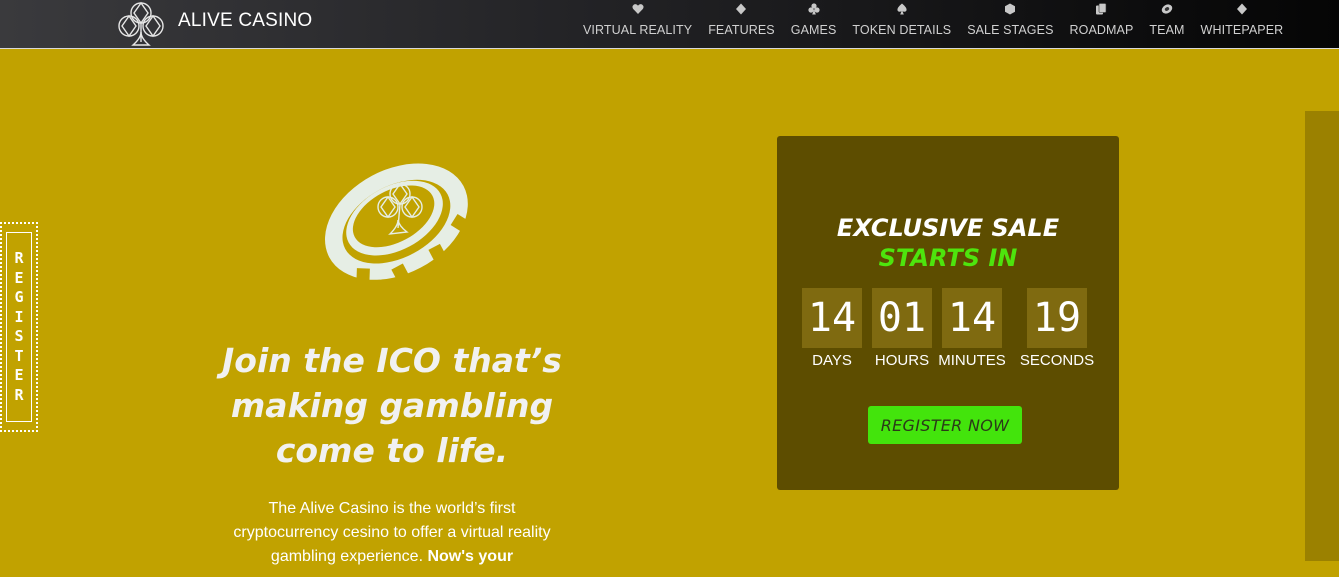  Describe the element at coordinates (1322, 336) in the screenshot. I see `right-edge-panel` at that location.